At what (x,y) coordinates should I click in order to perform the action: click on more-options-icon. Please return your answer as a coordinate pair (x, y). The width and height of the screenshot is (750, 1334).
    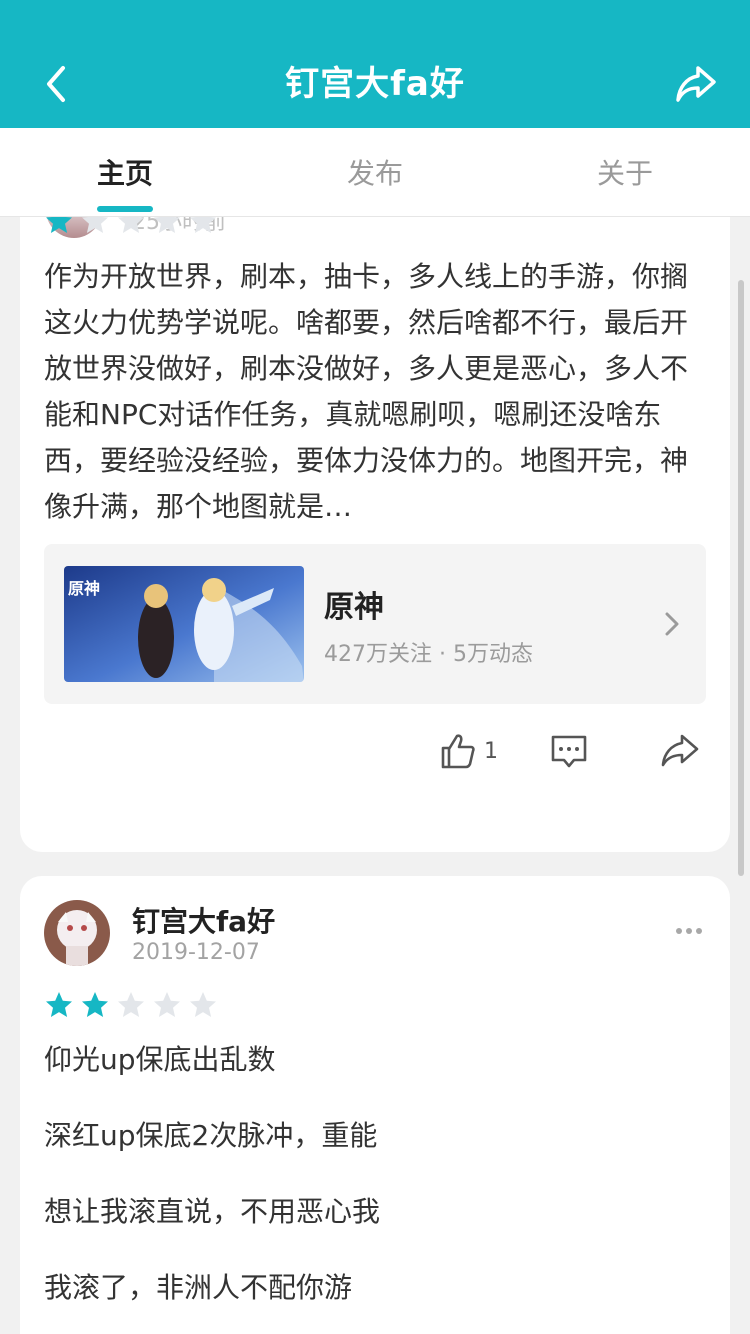
    Looking at the image, I should click on (689, 931).